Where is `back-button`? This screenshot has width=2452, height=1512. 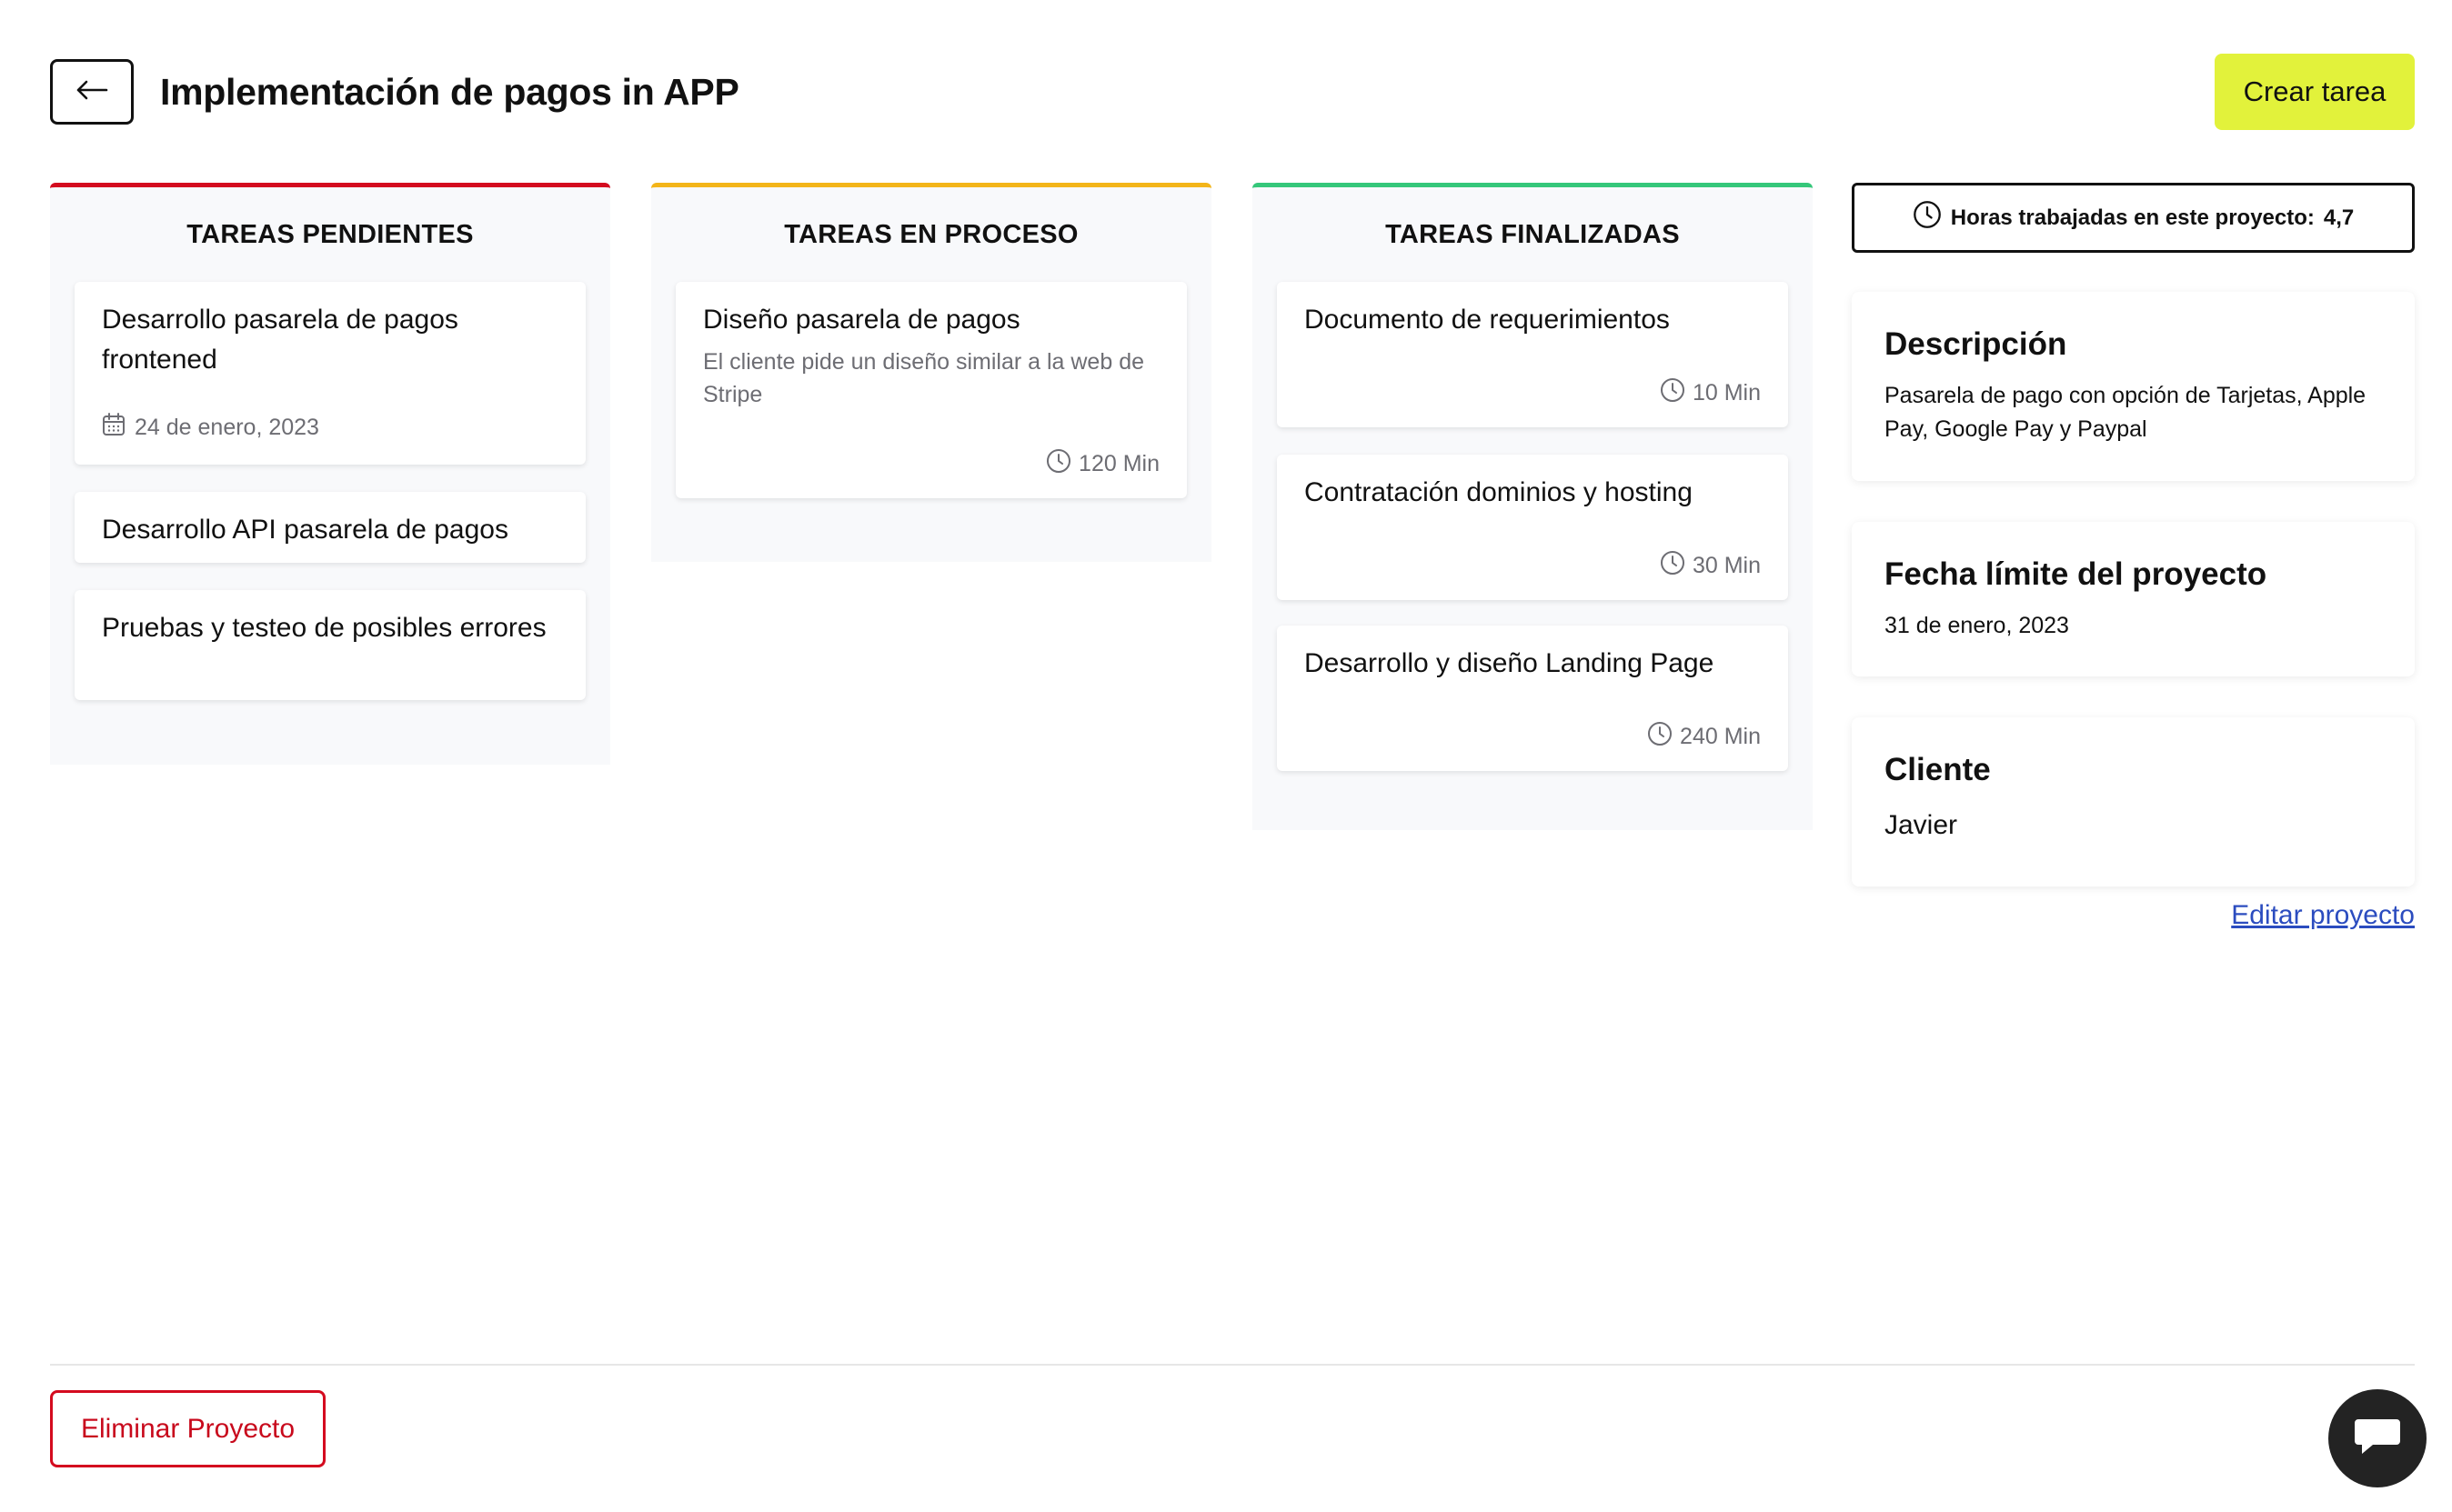 back-button is located at coordinates (92, 92).